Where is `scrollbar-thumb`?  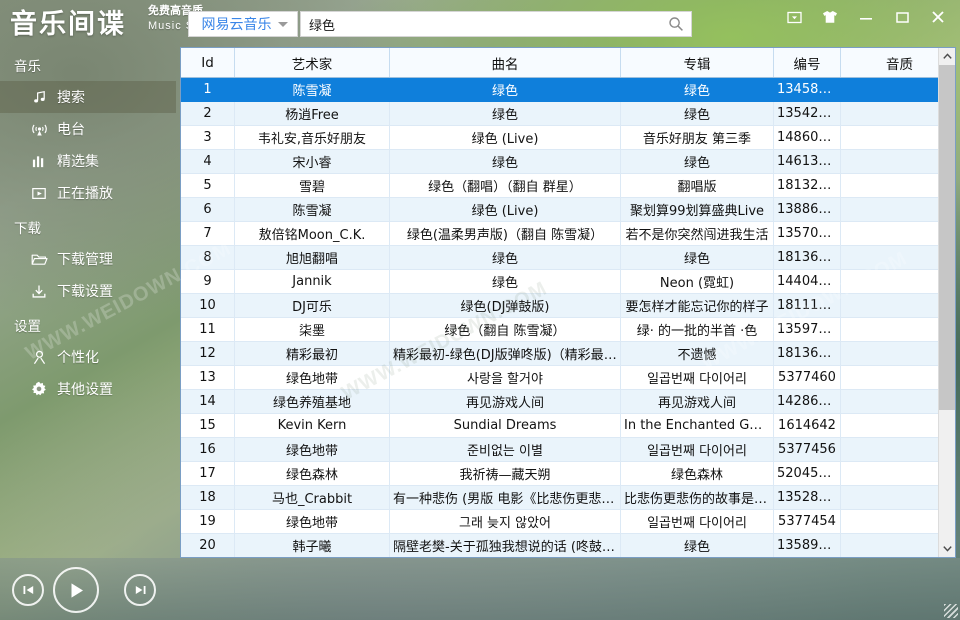 scrollbar-thumb is located at coordinates (947, 237).